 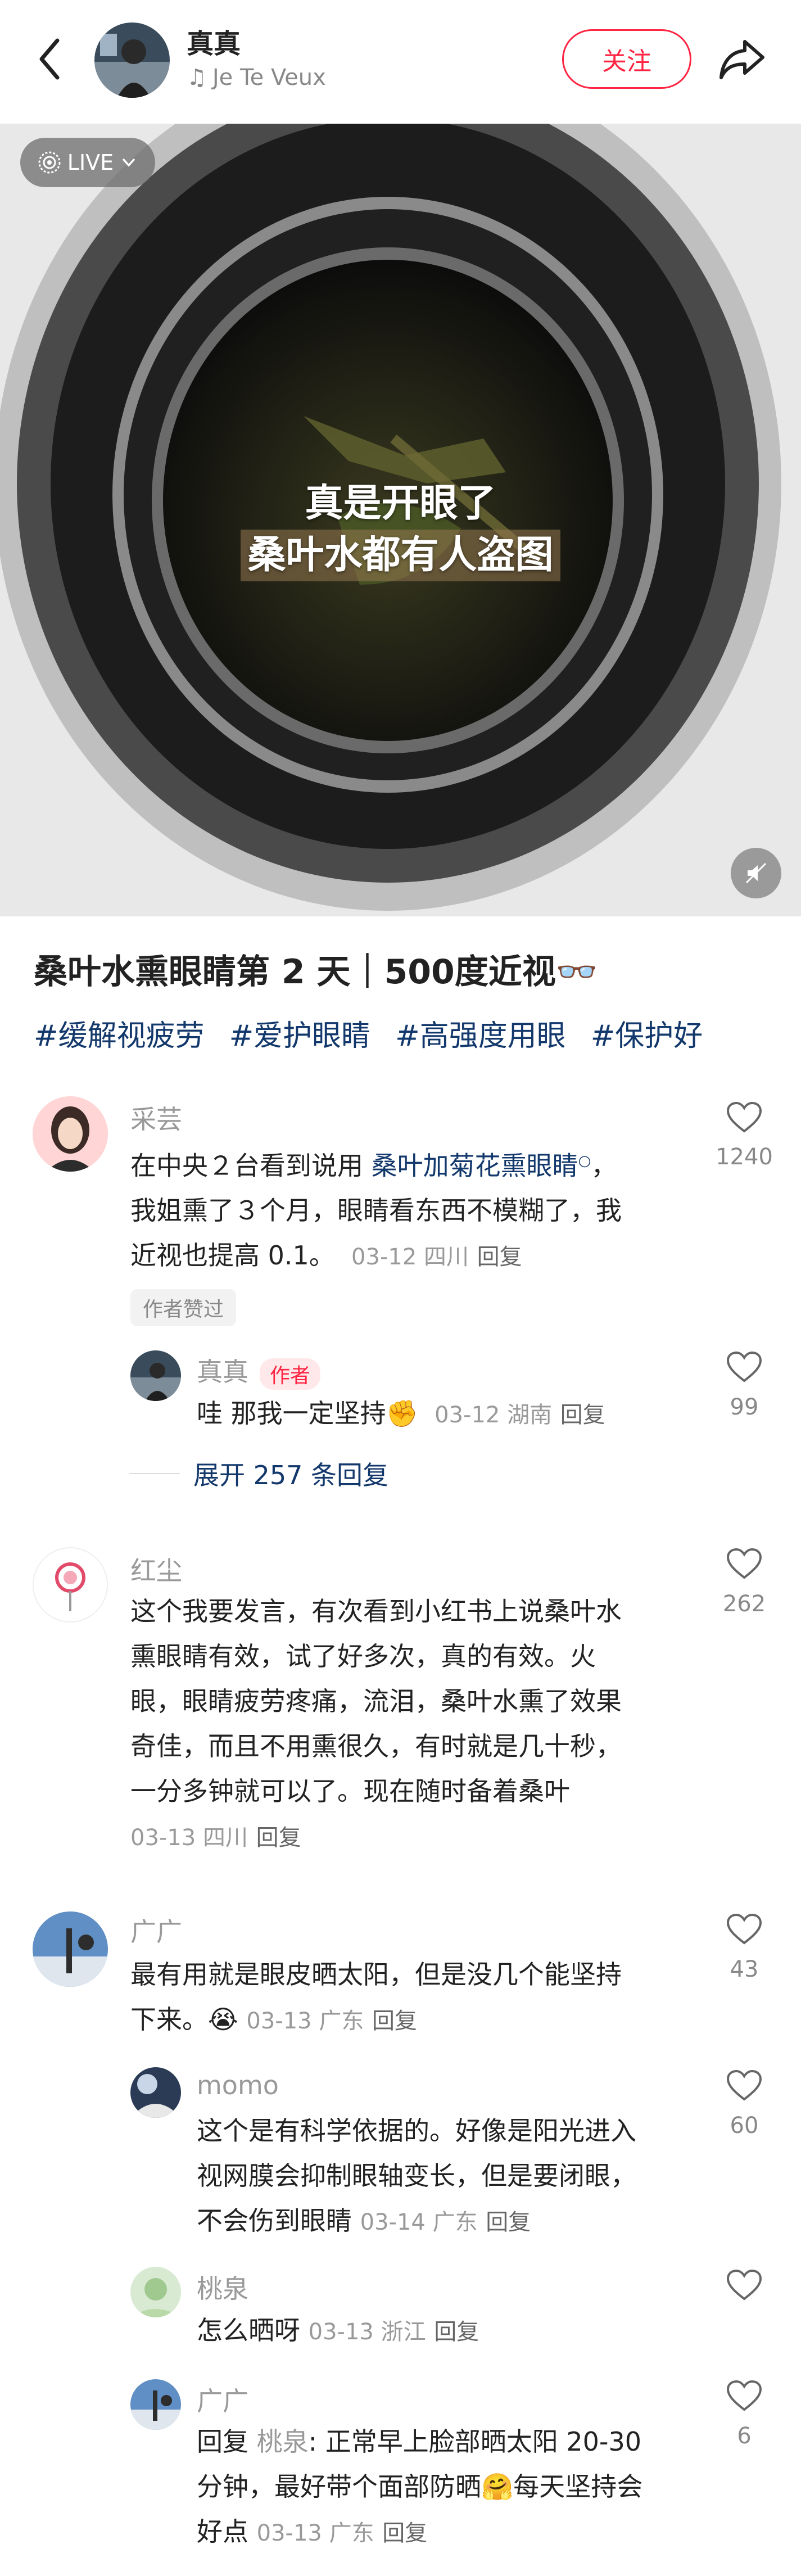 What do you see at coordinates (626, 59) in the screenshot?
I see `follow-button: 关注` at bounding box center [626, 59].